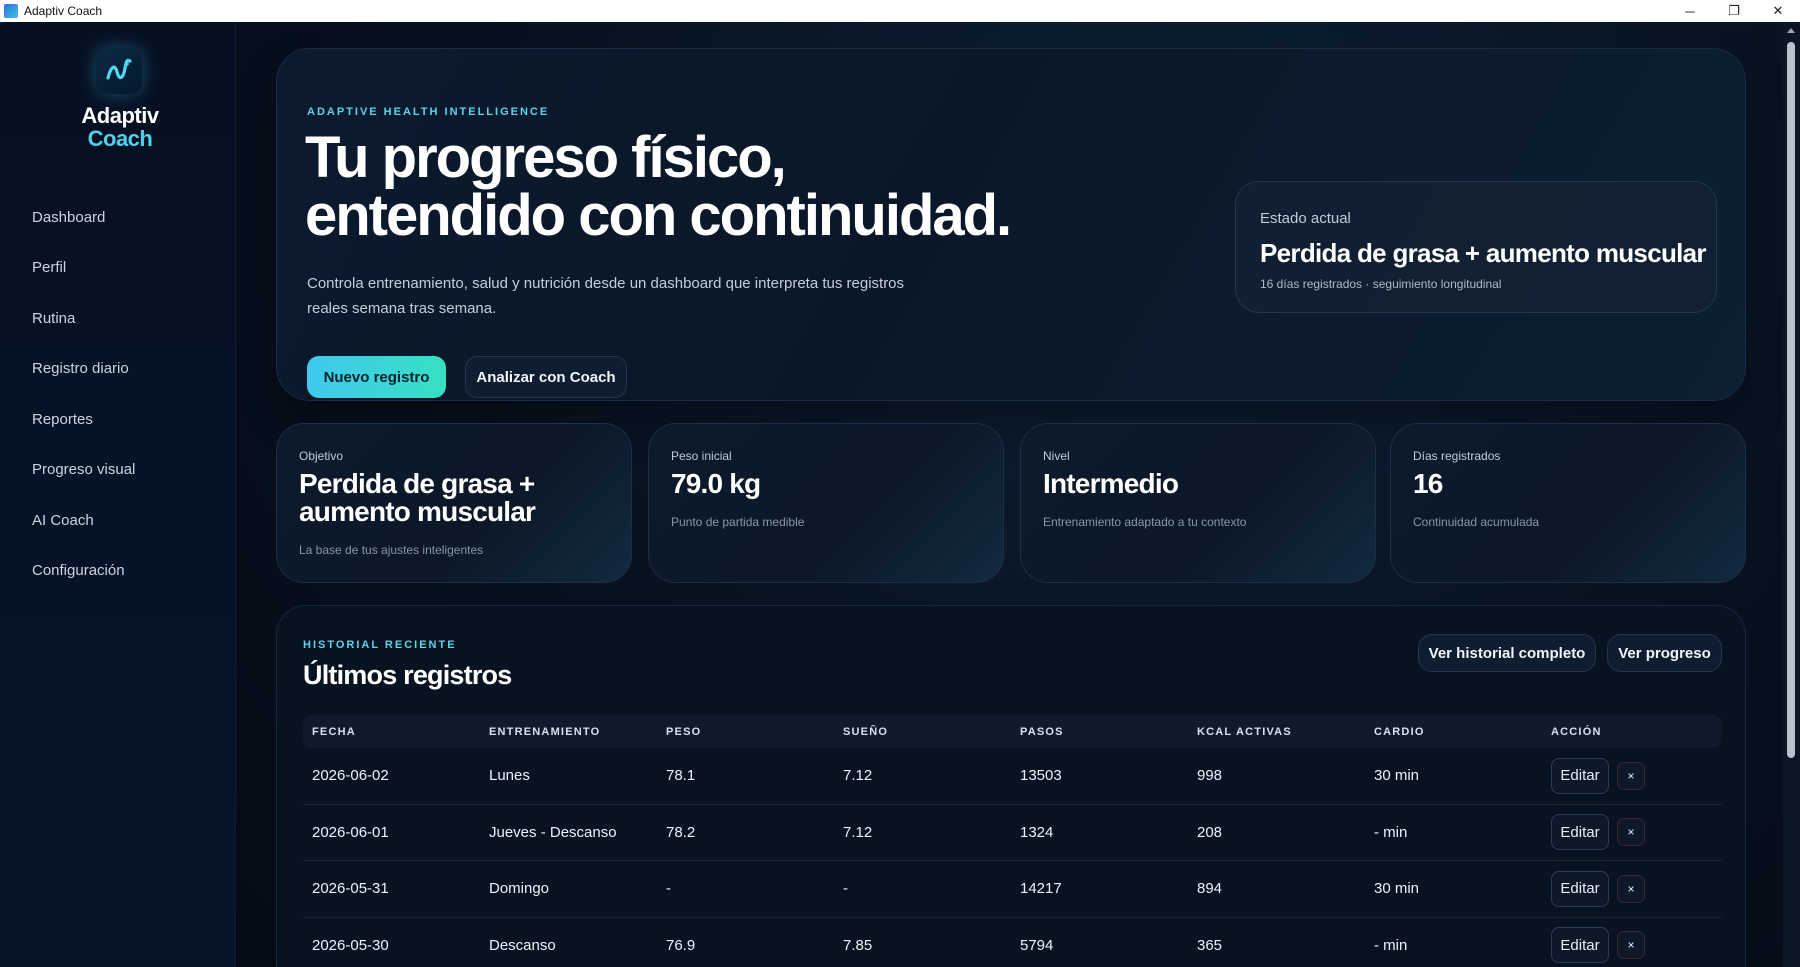 This screenshot has width=1800, height=967. Describe the element at coordinates (1428, 483) in the screenshot. I see `stat-value: 16` at that location.